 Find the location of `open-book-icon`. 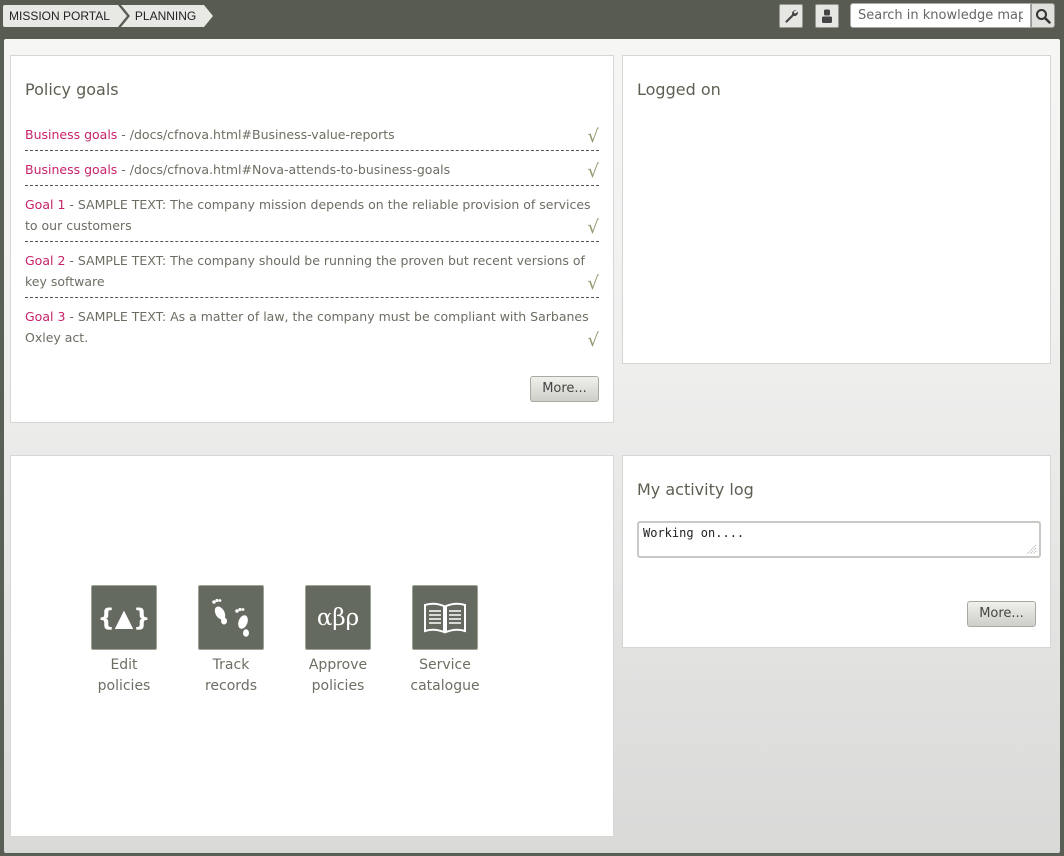

open-book-icon is located at coordinates (445, 617).